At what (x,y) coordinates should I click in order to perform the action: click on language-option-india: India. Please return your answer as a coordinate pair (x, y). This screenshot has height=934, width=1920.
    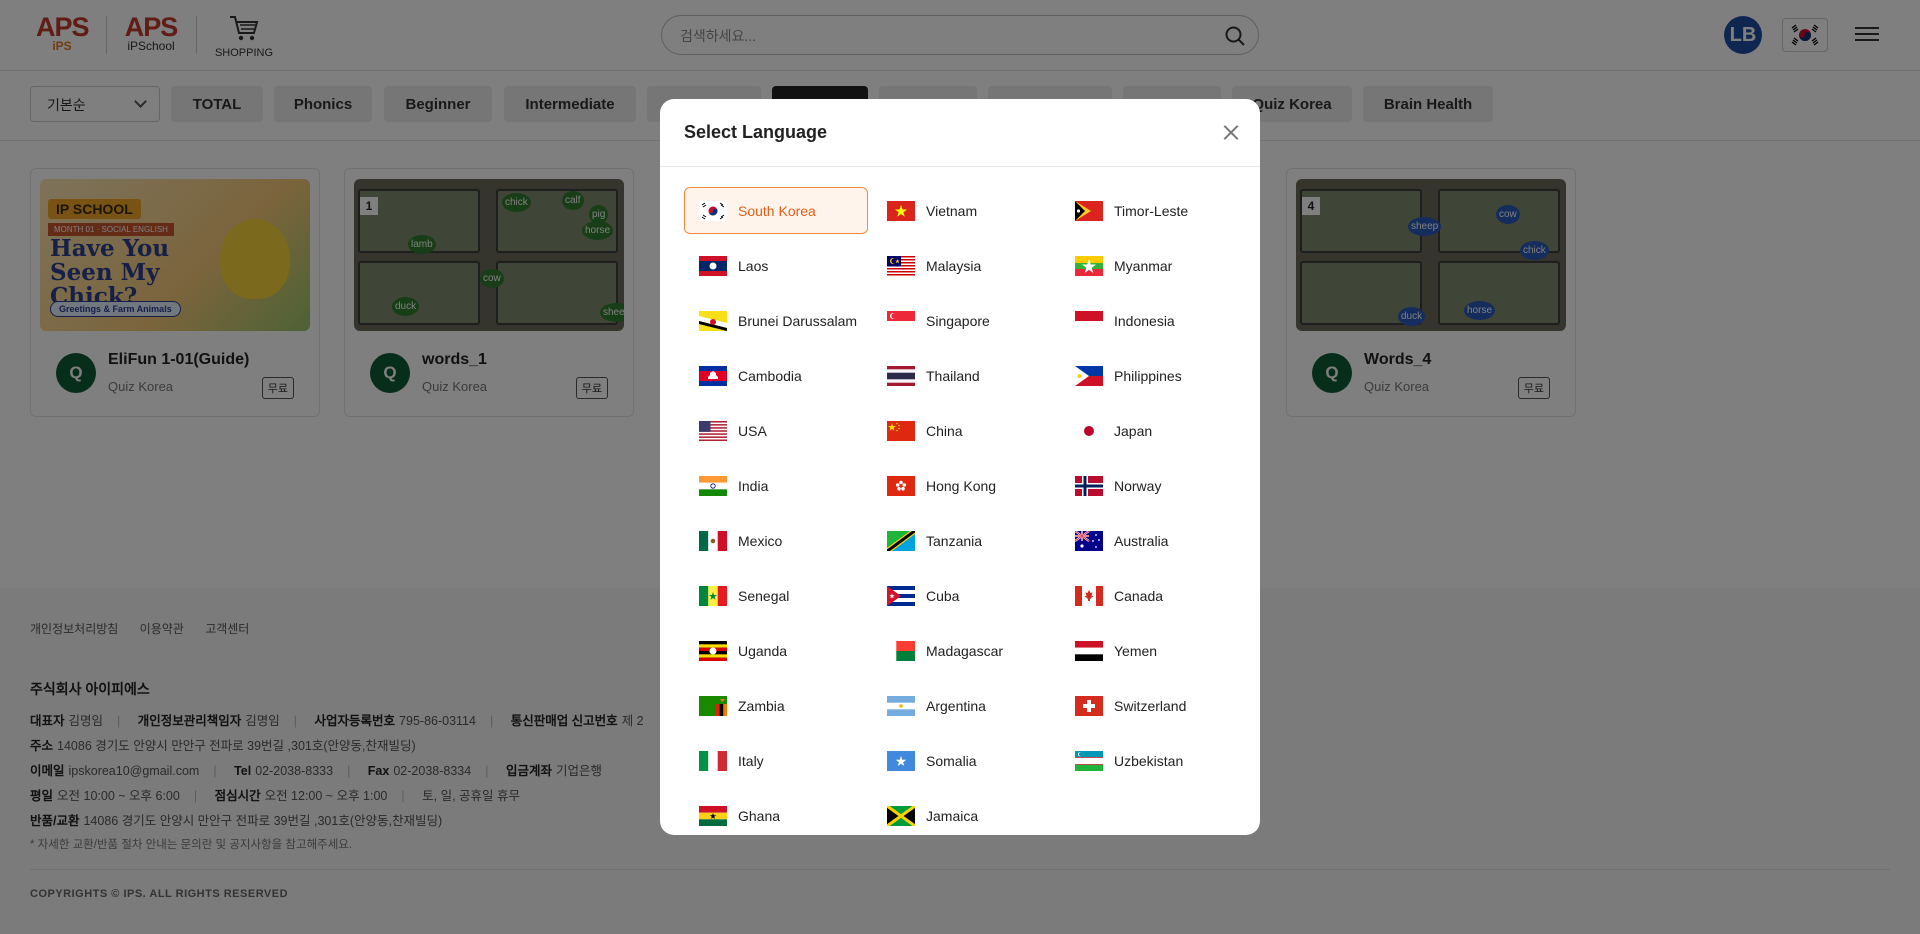
    Looking at the image, I should click on (776, 485).